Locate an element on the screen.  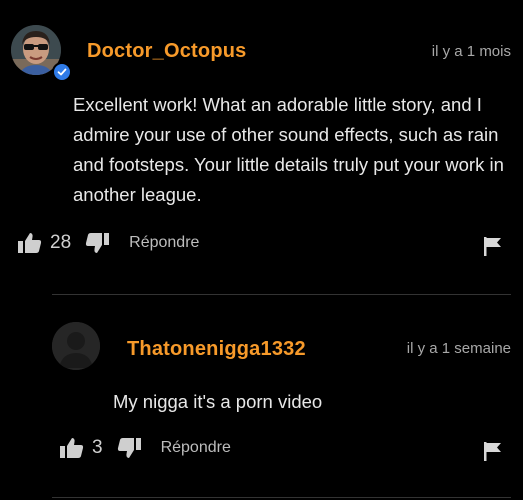
comment-text: My nigga it's a porn video is located at coordinates (218, 401).